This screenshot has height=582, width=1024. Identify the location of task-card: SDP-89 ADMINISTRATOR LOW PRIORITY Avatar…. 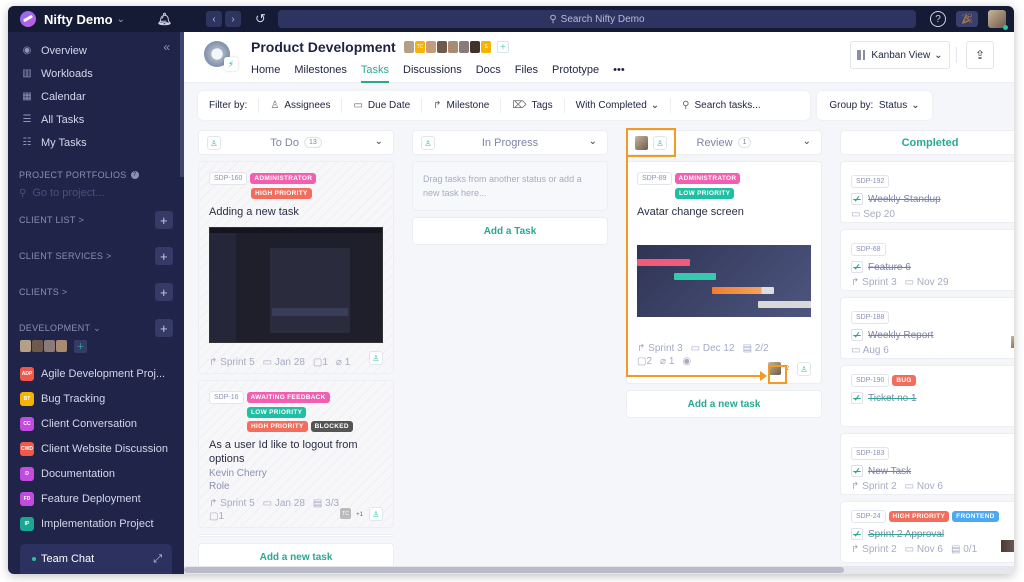
(724, 272).